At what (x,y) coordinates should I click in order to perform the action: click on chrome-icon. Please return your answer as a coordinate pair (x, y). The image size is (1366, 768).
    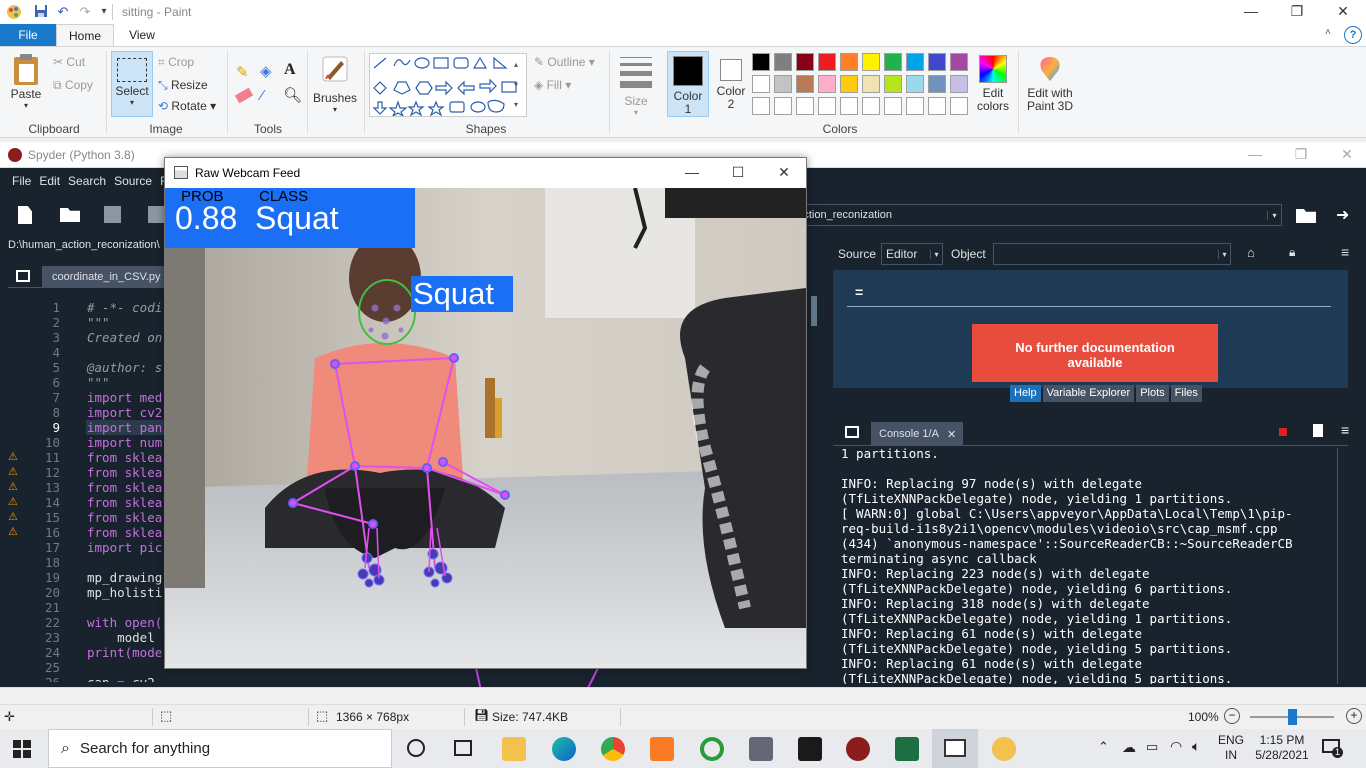
    Looking at the image, I should click on (613, 749).